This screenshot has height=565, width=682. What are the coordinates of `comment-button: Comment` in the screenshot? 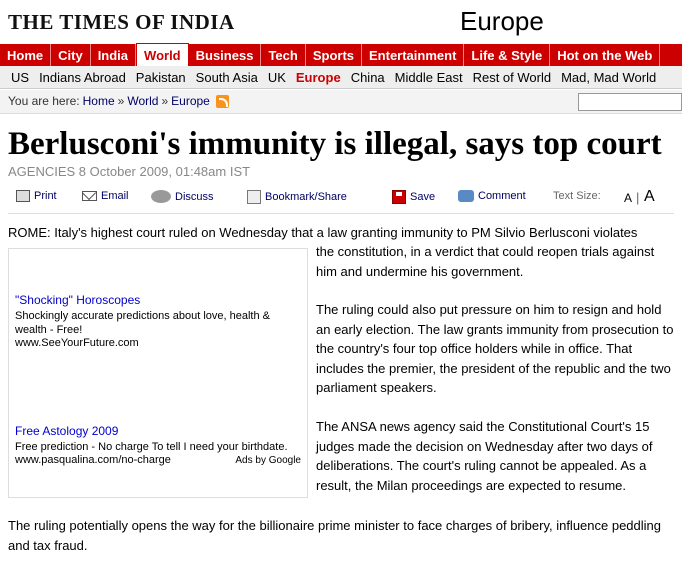 It's located at (492, 196).